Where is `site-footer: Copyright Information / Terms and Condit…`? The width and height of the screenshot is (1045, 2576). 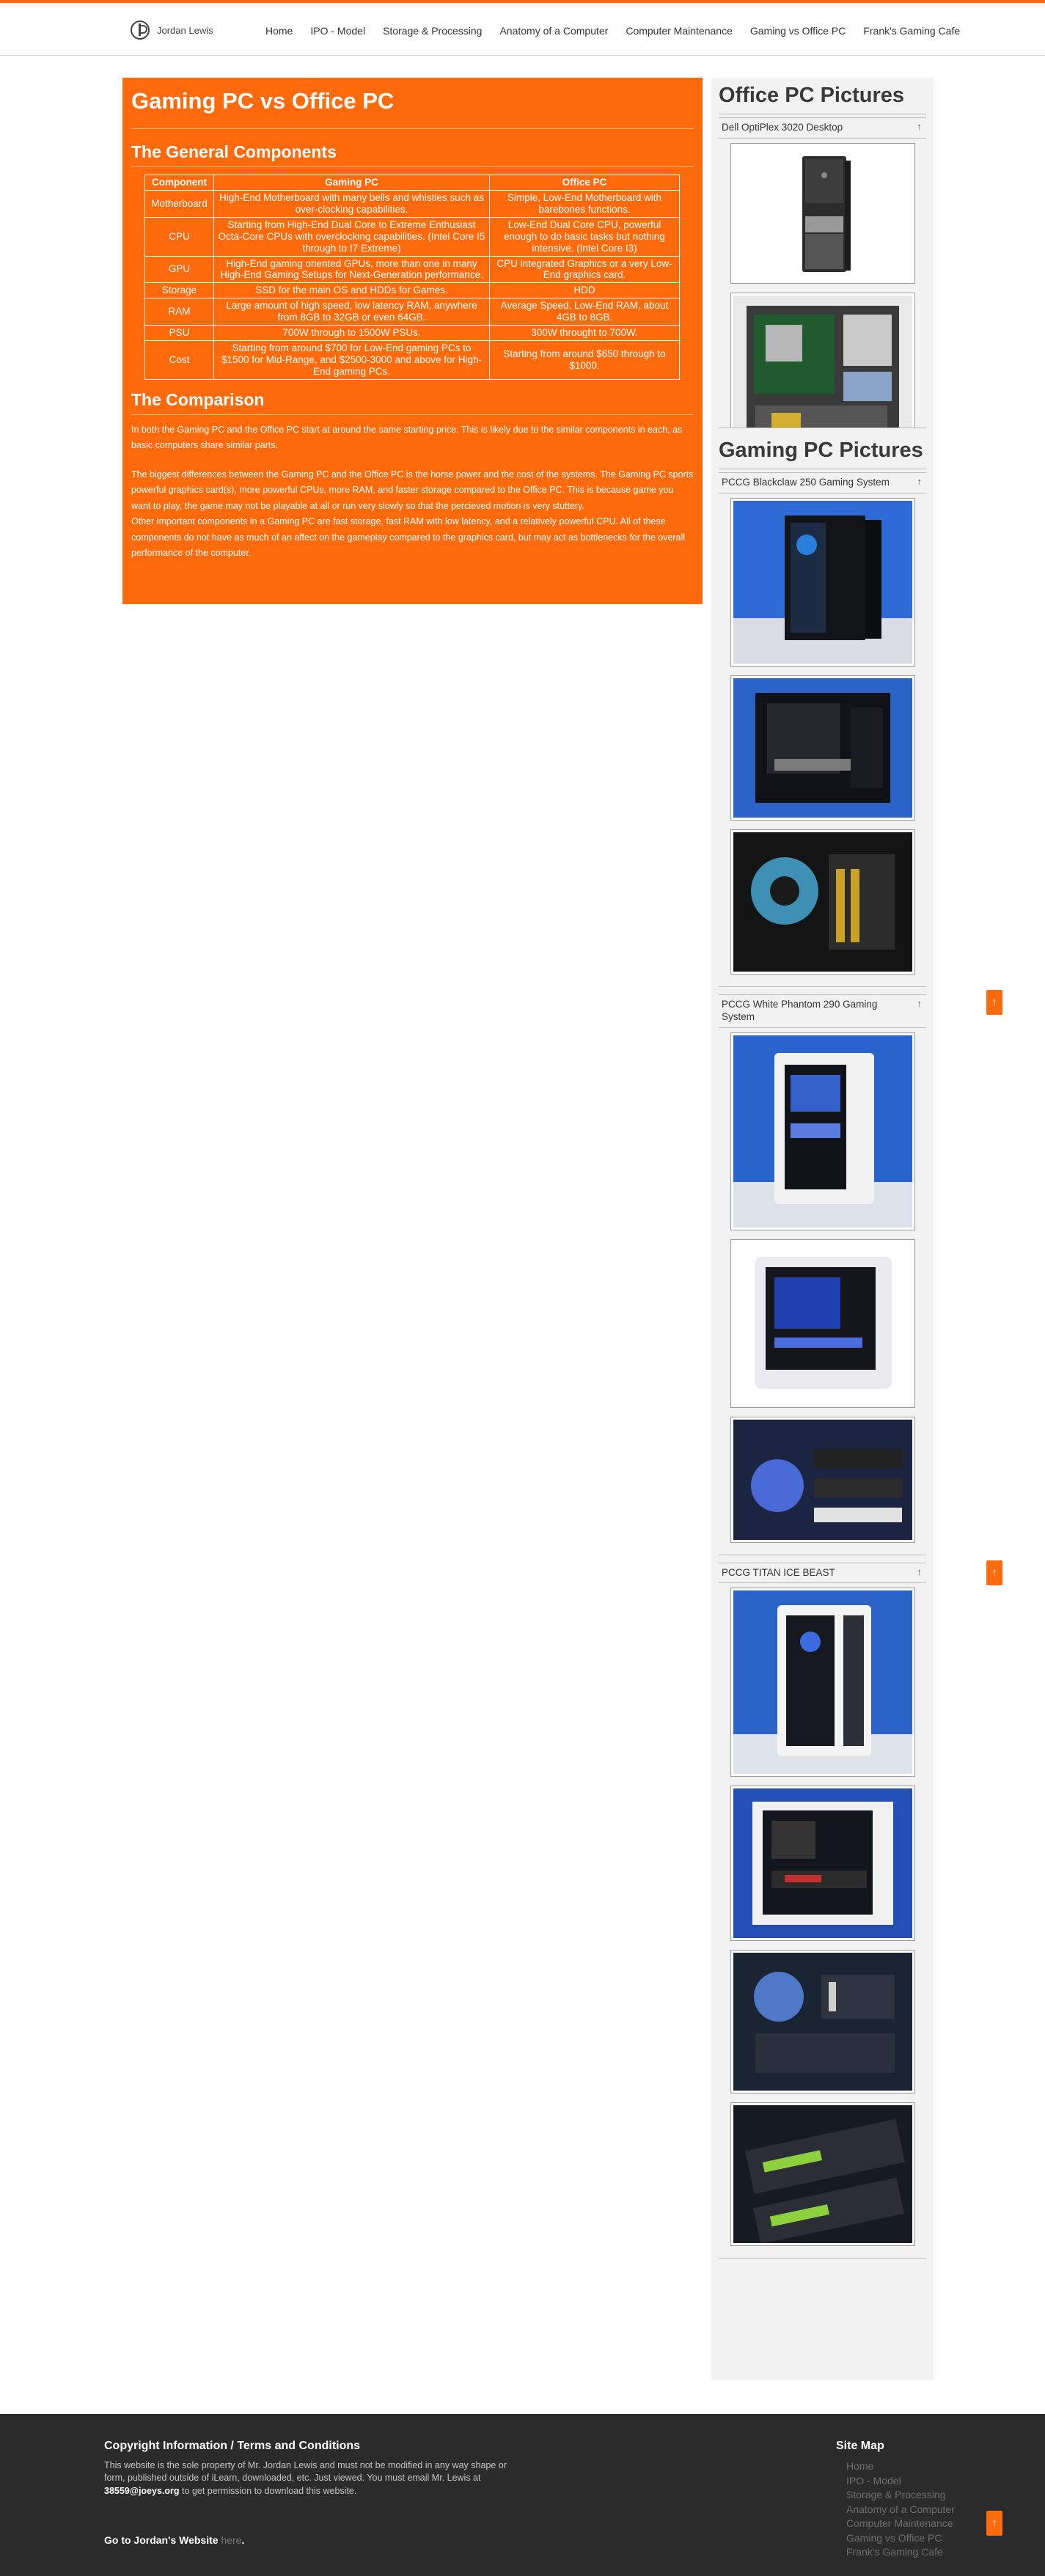
site-footer: Copyright Information / Terms and Condit… is located at coordinates (522, 2495).